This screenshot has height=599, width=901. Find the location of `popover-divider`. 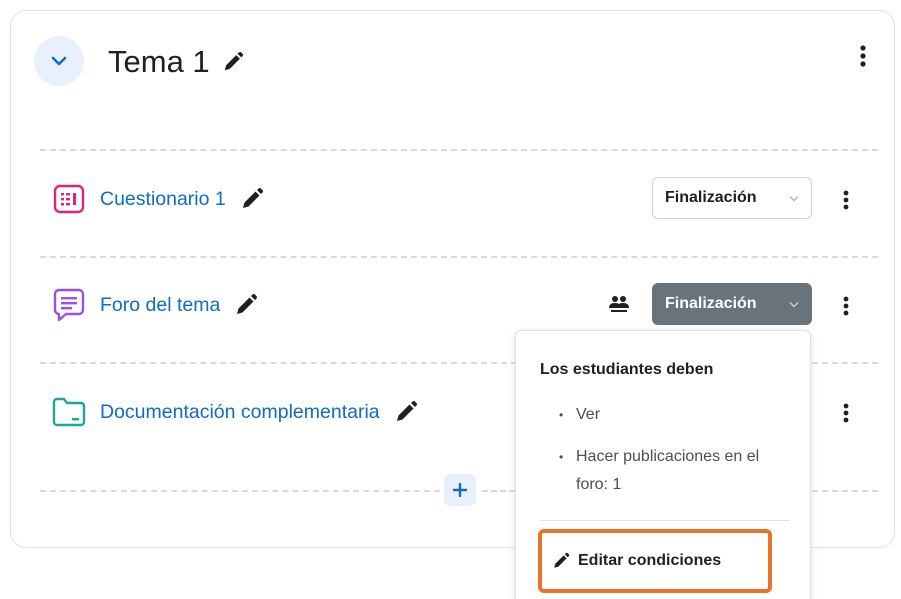

popover-divider is located at coordinates (665, 520).